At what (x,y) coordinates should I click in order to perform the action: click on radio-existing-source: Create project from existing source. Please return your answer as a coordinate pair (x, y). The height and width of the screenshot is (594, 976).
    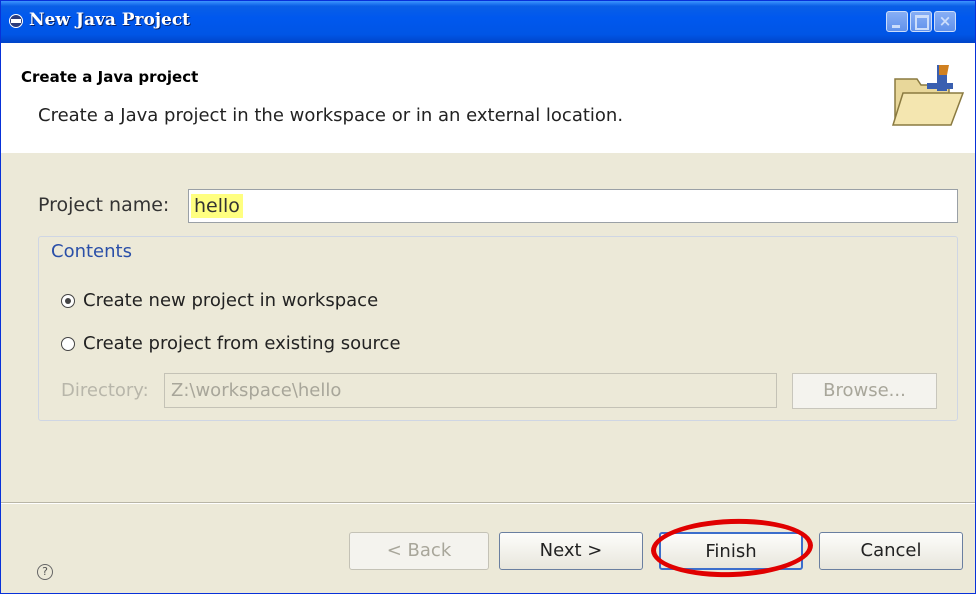
    Looking at the image, I should click on (231, 343).